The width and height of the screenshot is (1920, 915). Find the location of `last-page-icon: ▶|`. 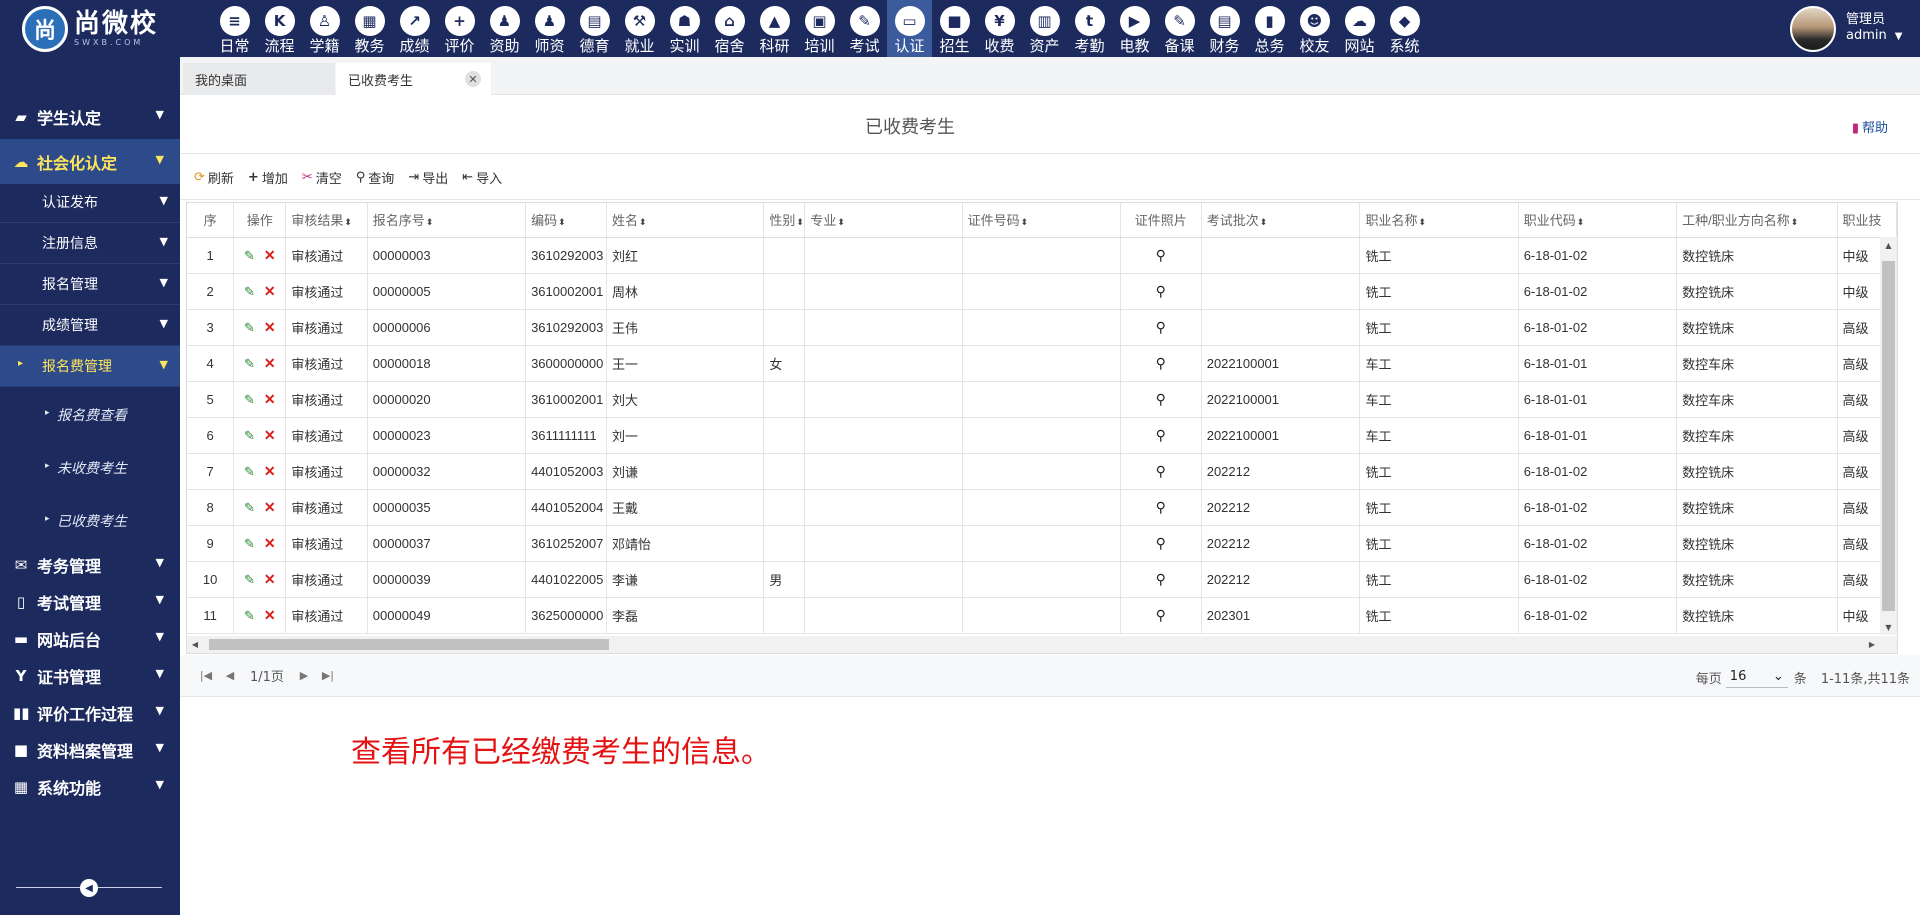

last-page-icon: ▶| is located at coordinates (328, 675).